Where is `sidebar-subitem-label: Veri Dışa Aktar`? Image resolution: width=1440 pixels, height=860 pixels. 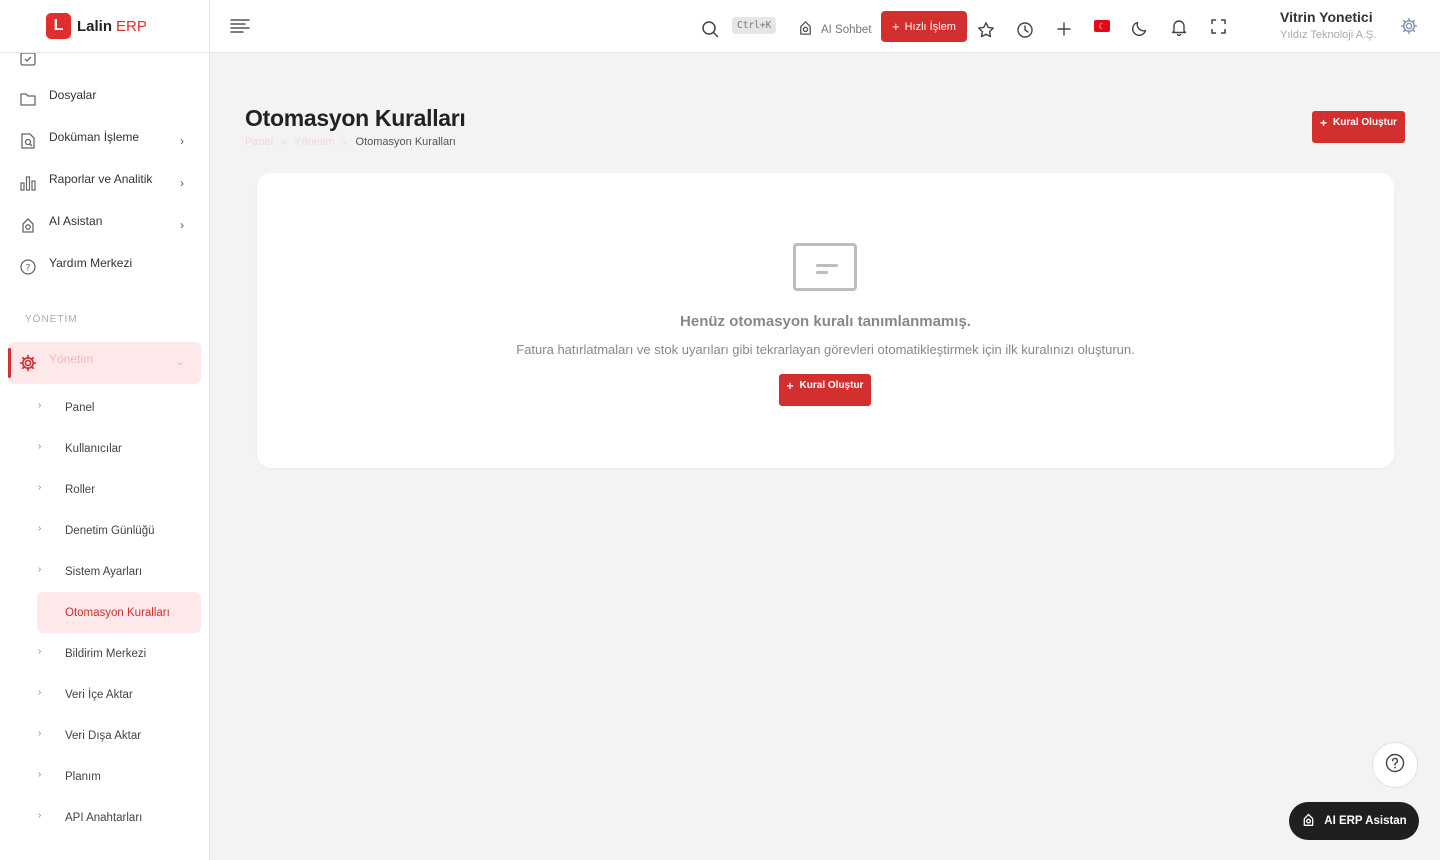 sidebar-subitem-label: Veri Dışa Aktar is located at coordinates (103, 735).